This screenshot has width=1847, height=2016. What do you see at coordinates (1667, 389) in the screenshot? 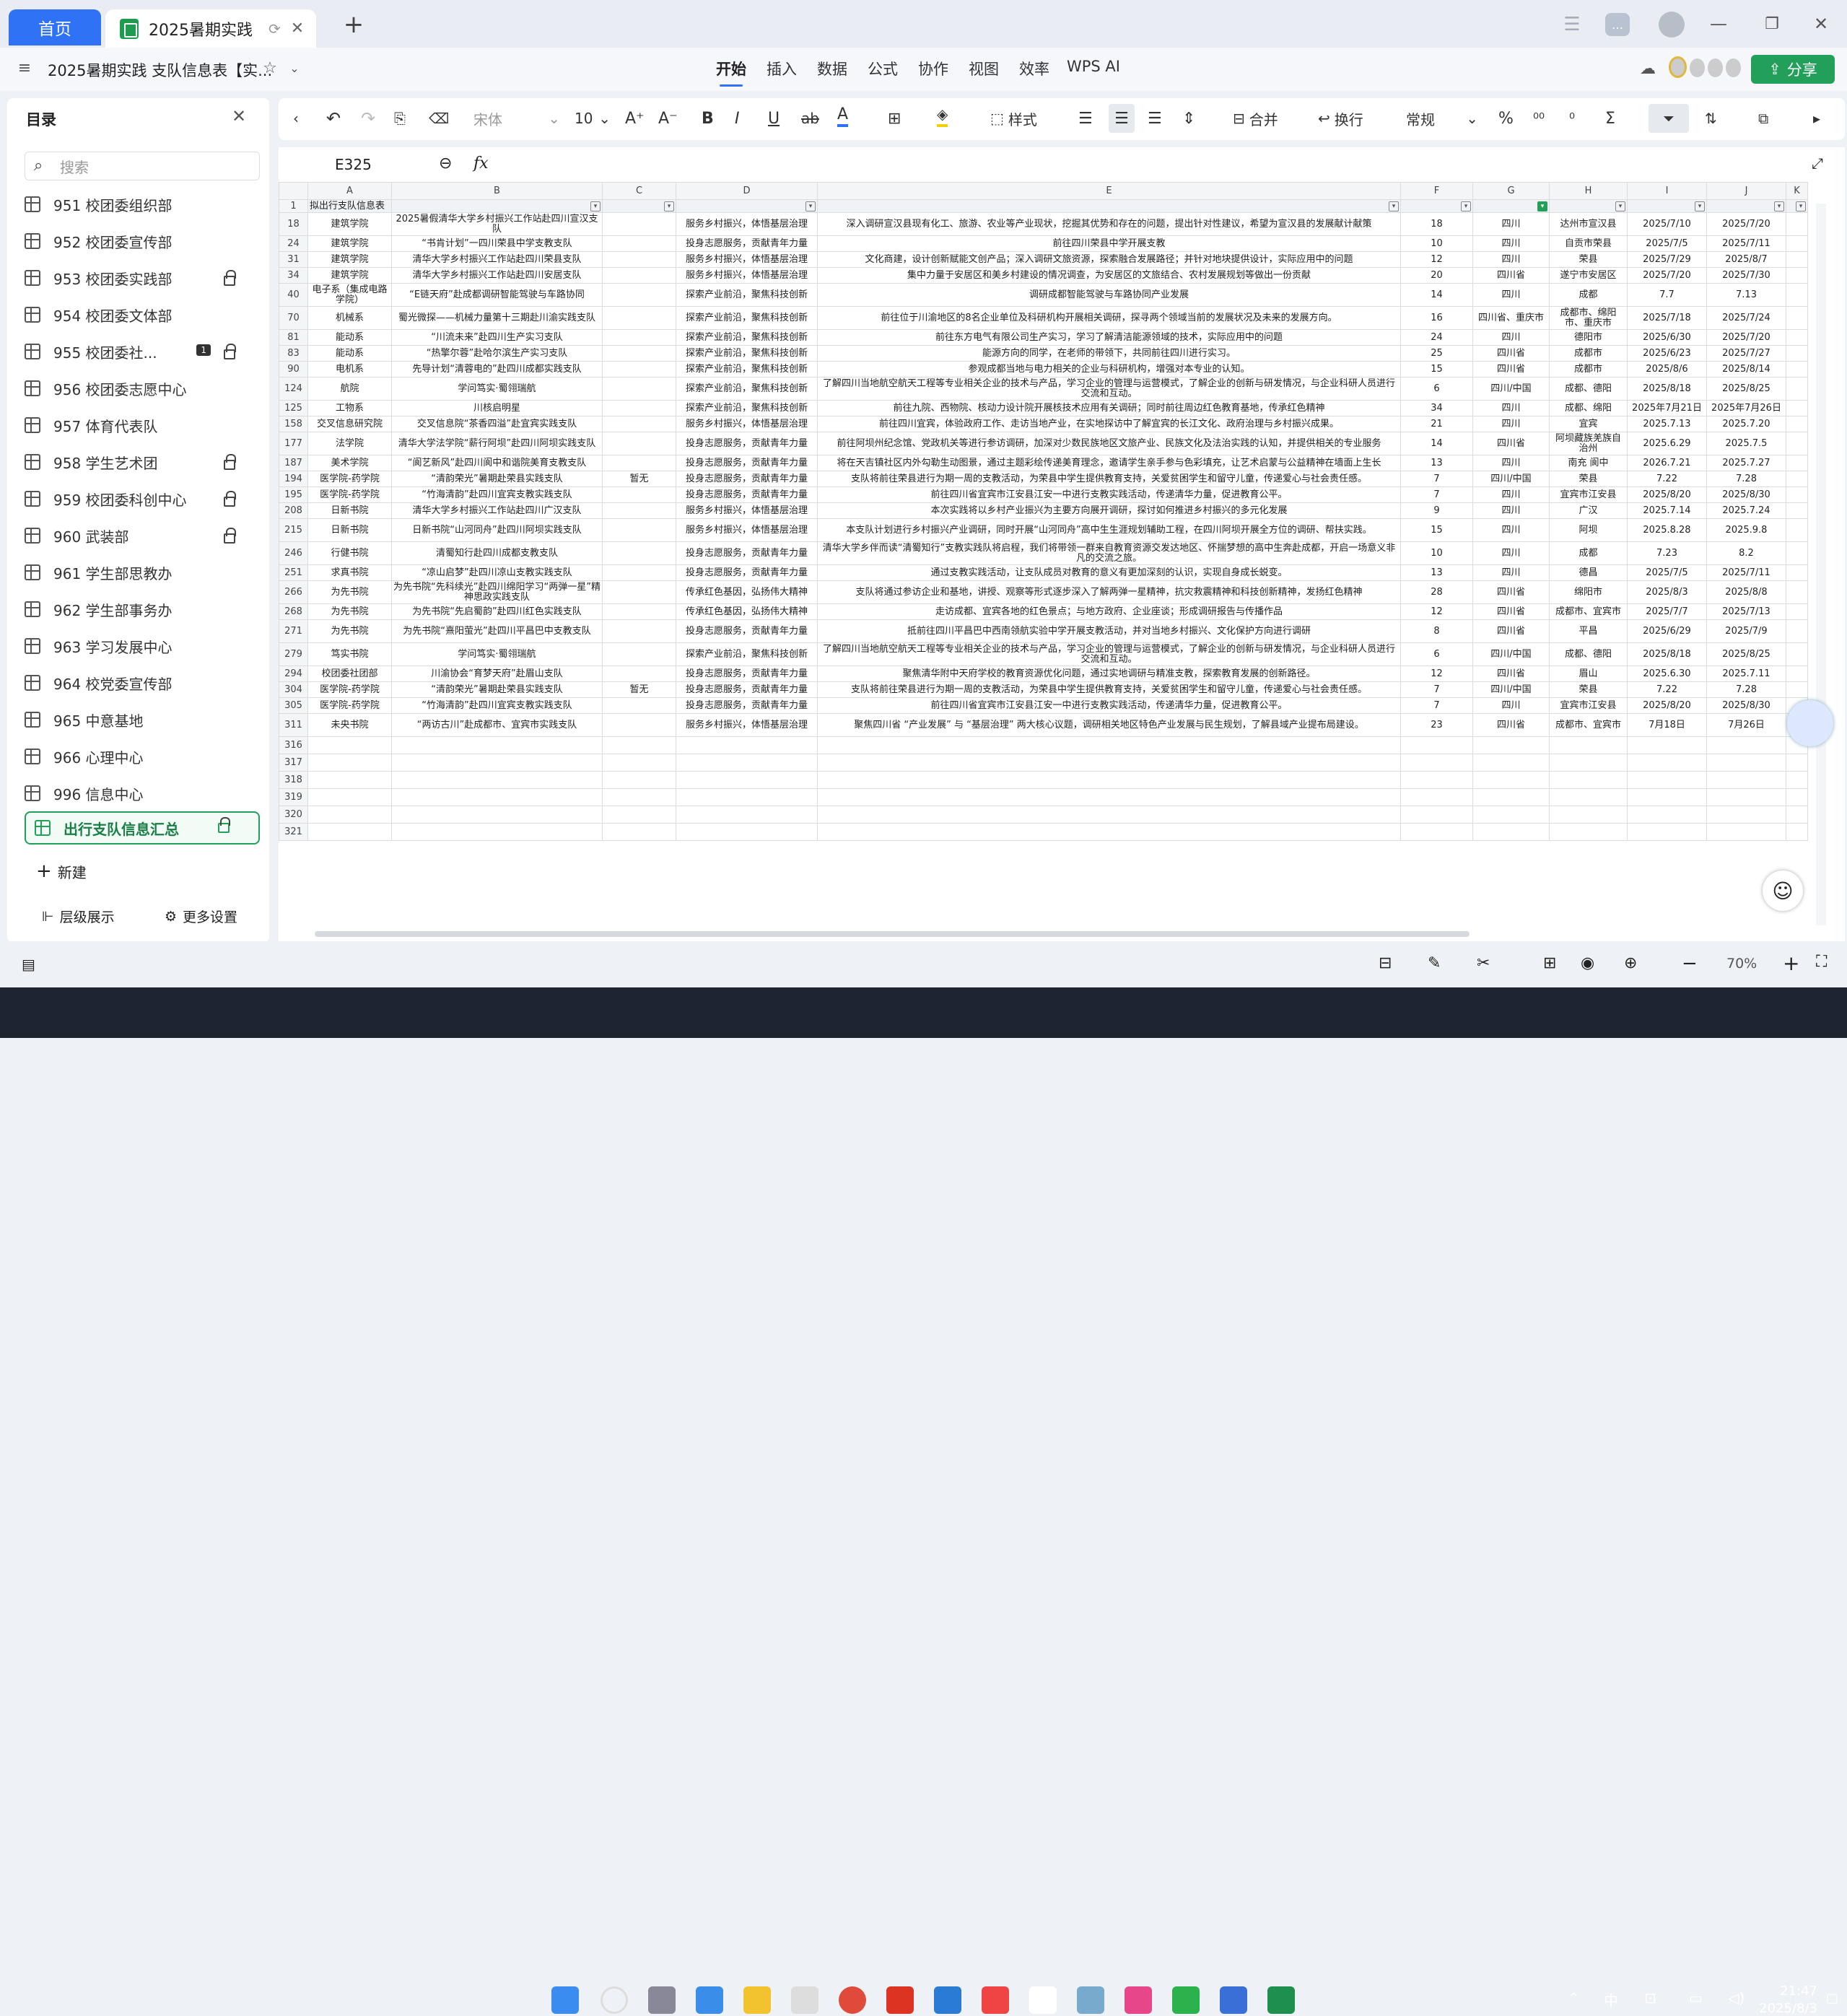
I see `cell-i: 2025/8/18` at bounding box center [1667, 389].